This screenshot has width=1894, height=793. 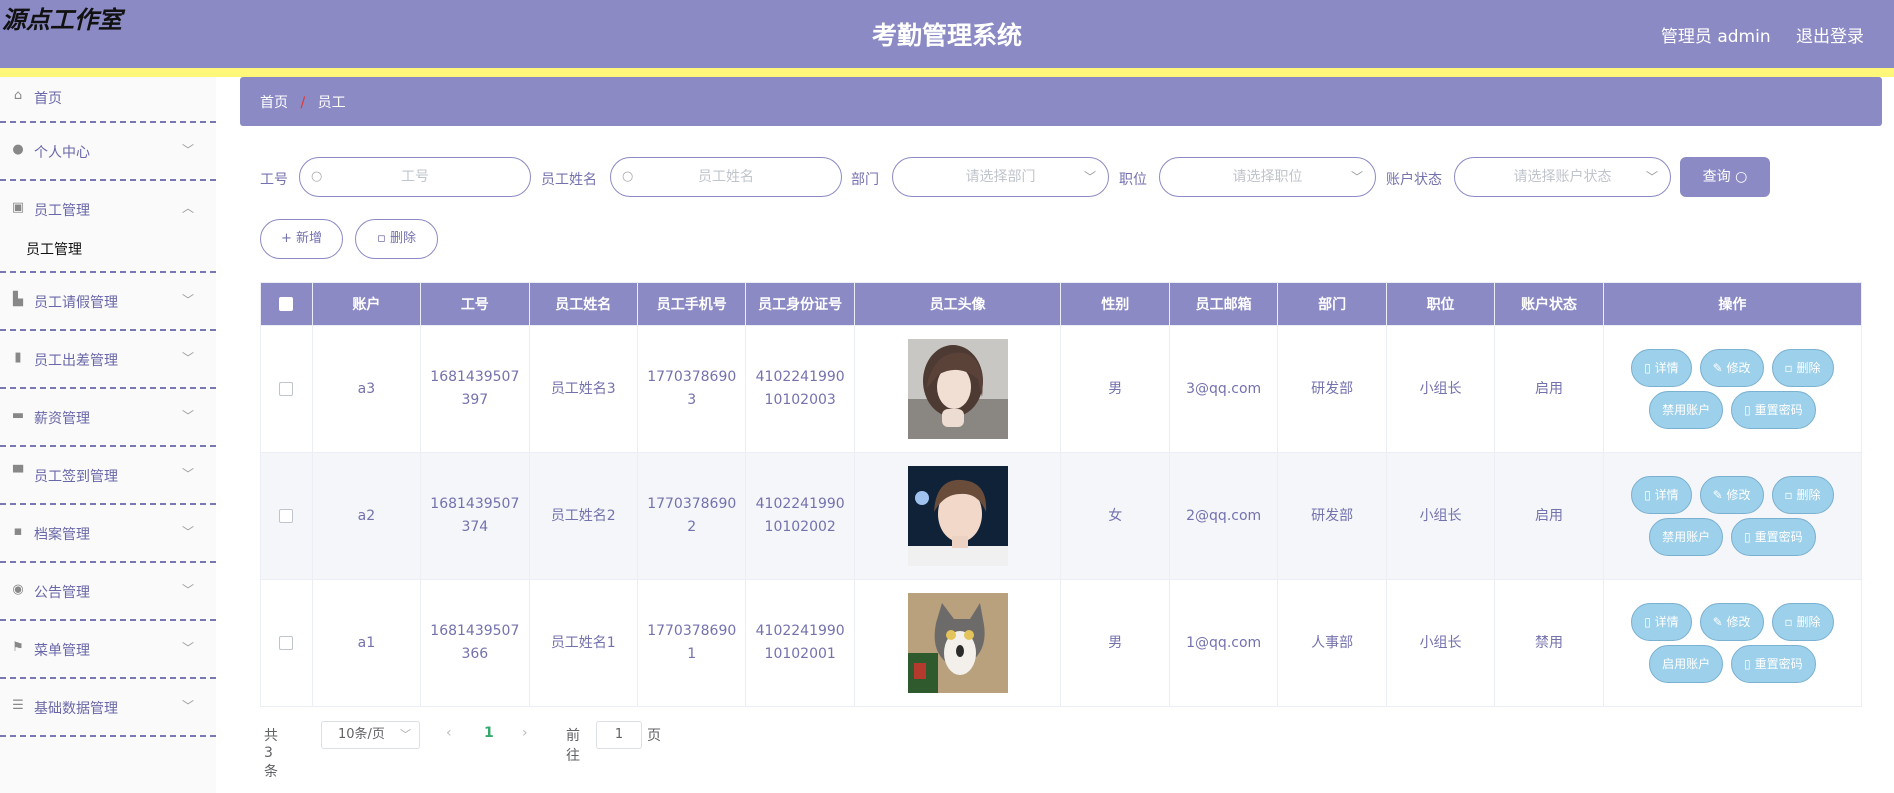 What do you see at coordinates (726, 177) in the screenshot?
I see `name-search-input: ○ 员工姓名` at bounding box center [726, 177].